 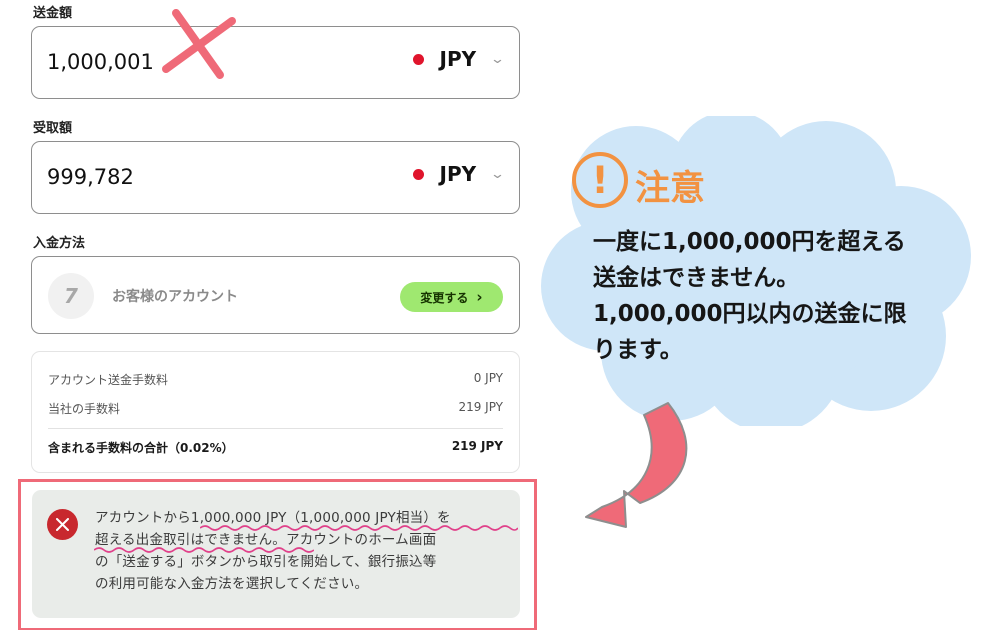 I want to click on divider, so click(x=275, y=428).